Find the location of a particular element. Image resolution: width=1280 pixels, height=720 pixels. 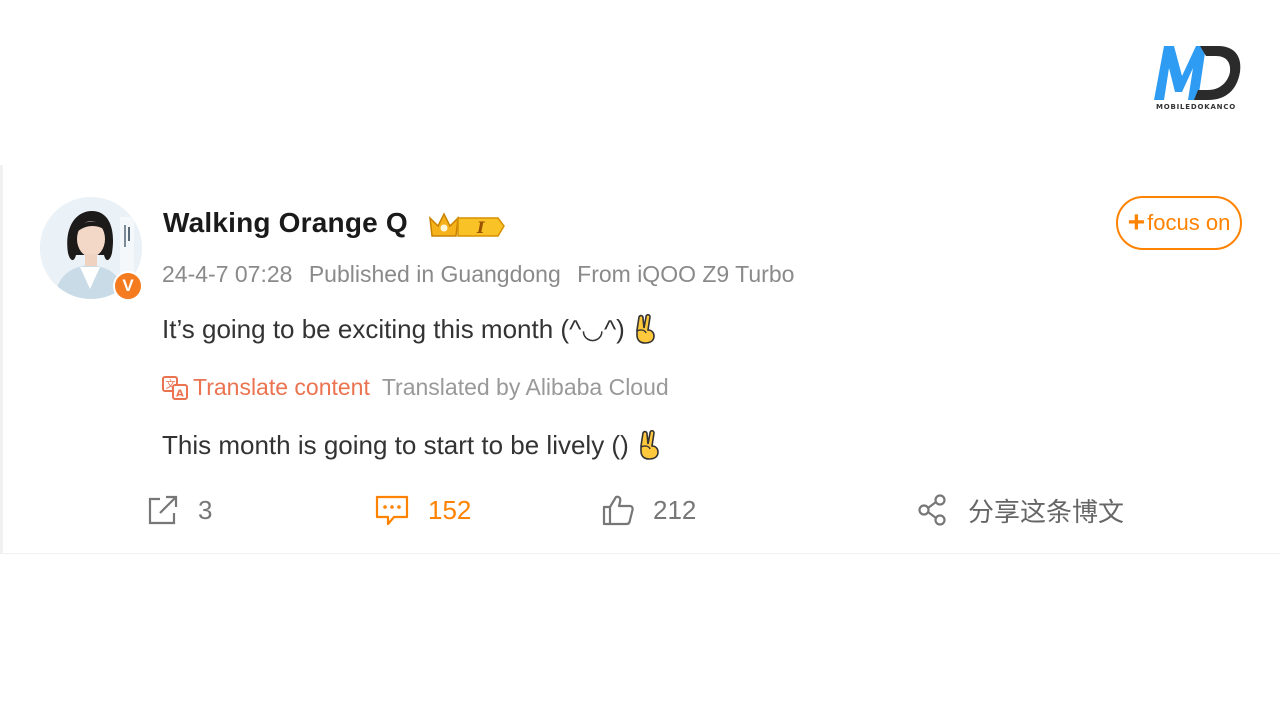

comment-button: 152 is located at coordinates (422, 510).